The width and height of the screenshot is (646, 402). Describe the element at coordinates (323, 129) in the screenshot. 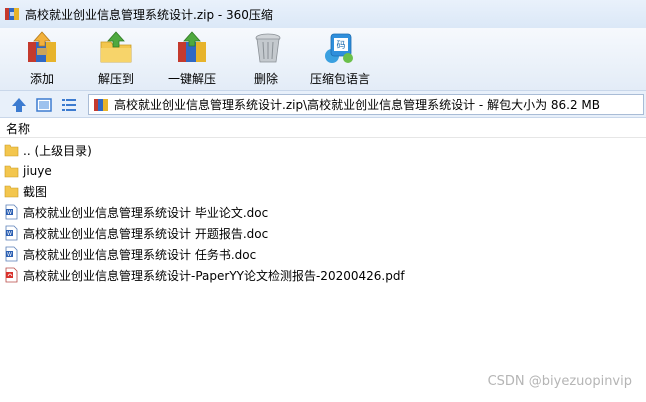

I see `column-header-name: 名称` at that location.